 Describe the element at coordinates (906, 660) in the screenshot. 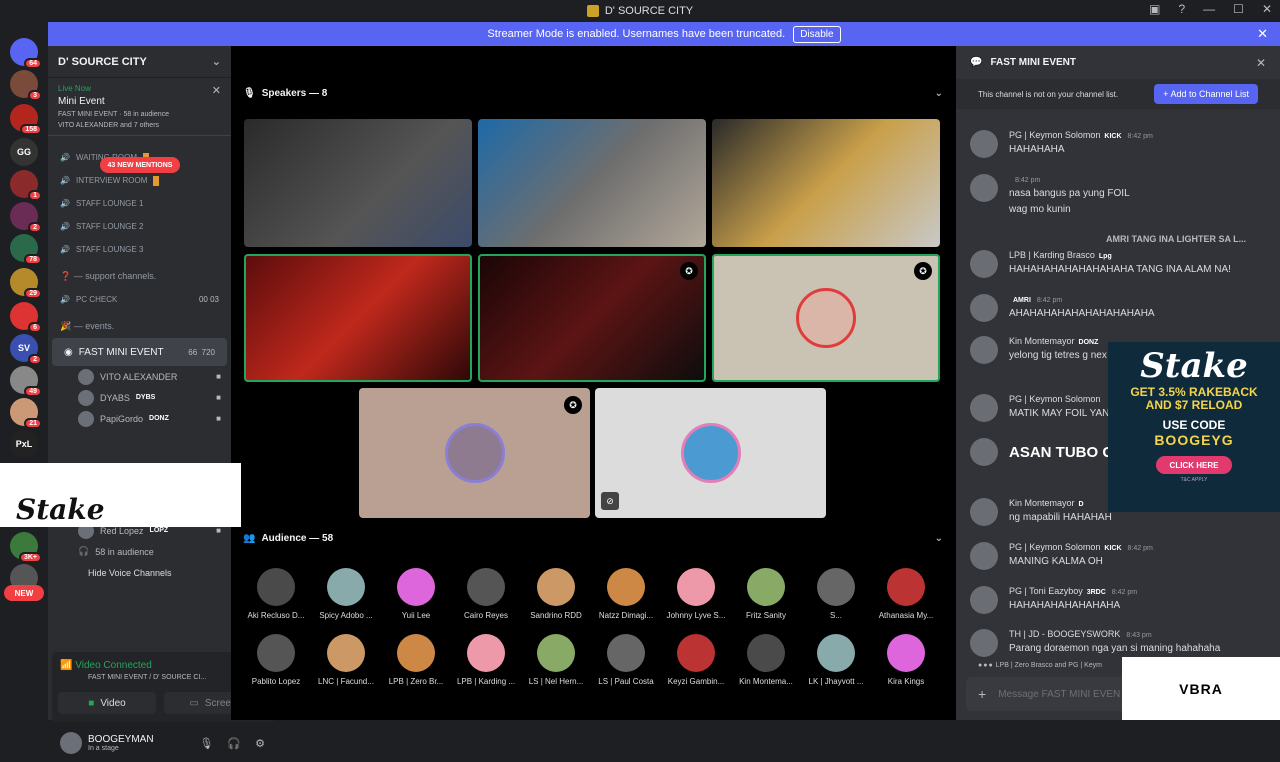

I see `audience-member: Kira Kings` at that location.